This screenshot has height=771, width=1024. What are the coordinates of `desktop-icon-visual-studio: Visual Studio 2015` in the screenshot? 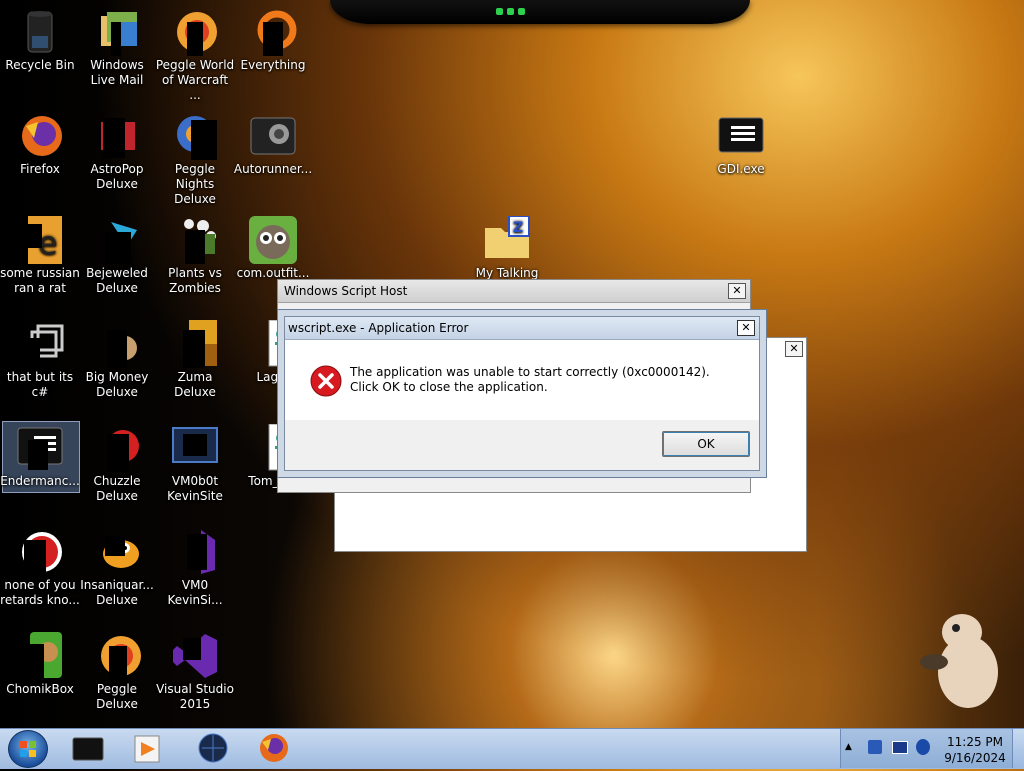 It's located at (195, 672).